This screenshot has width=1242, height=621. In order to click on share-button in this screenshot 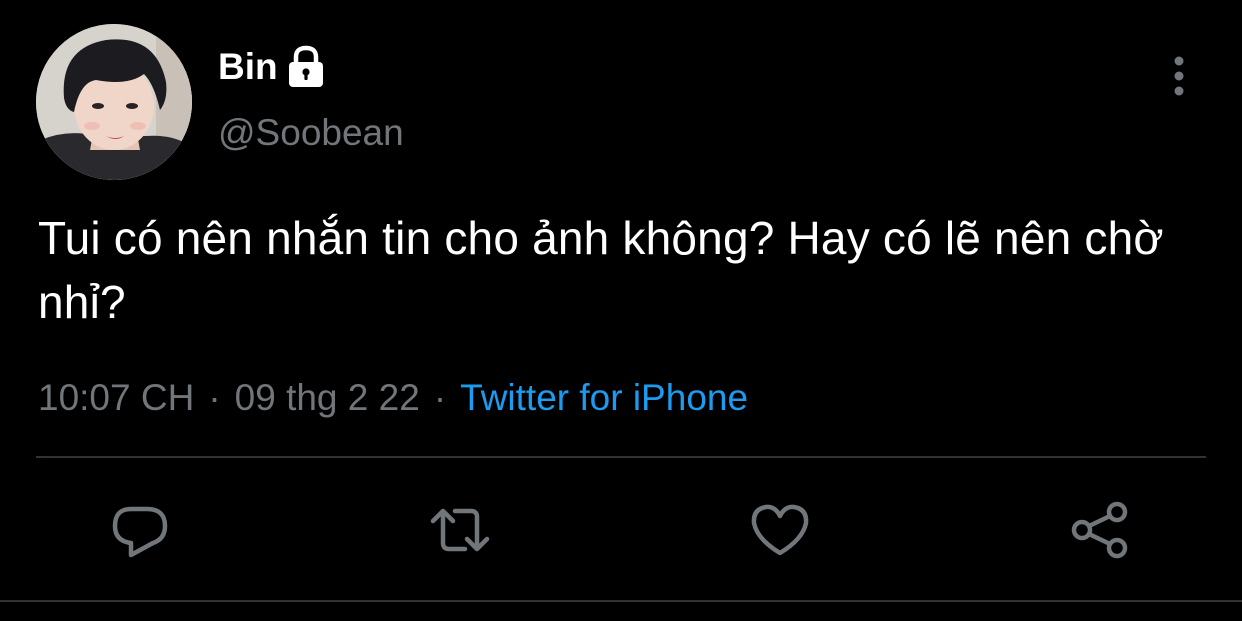, I will do `click(1100, 530)`.